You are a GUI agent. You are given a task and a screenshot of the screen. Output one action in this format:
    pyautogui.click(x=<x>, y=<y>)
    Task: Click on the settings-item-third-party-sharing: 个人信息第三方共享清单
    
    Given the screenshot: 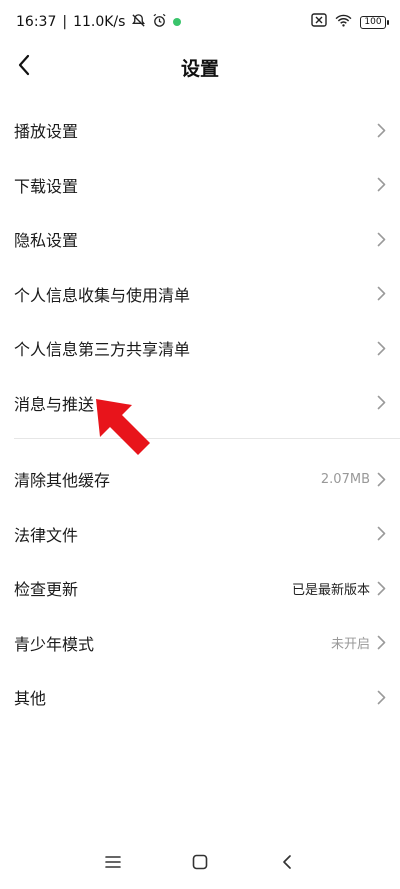 What is the action you would take?
    pyautogui.click(x=200, y=348)
    